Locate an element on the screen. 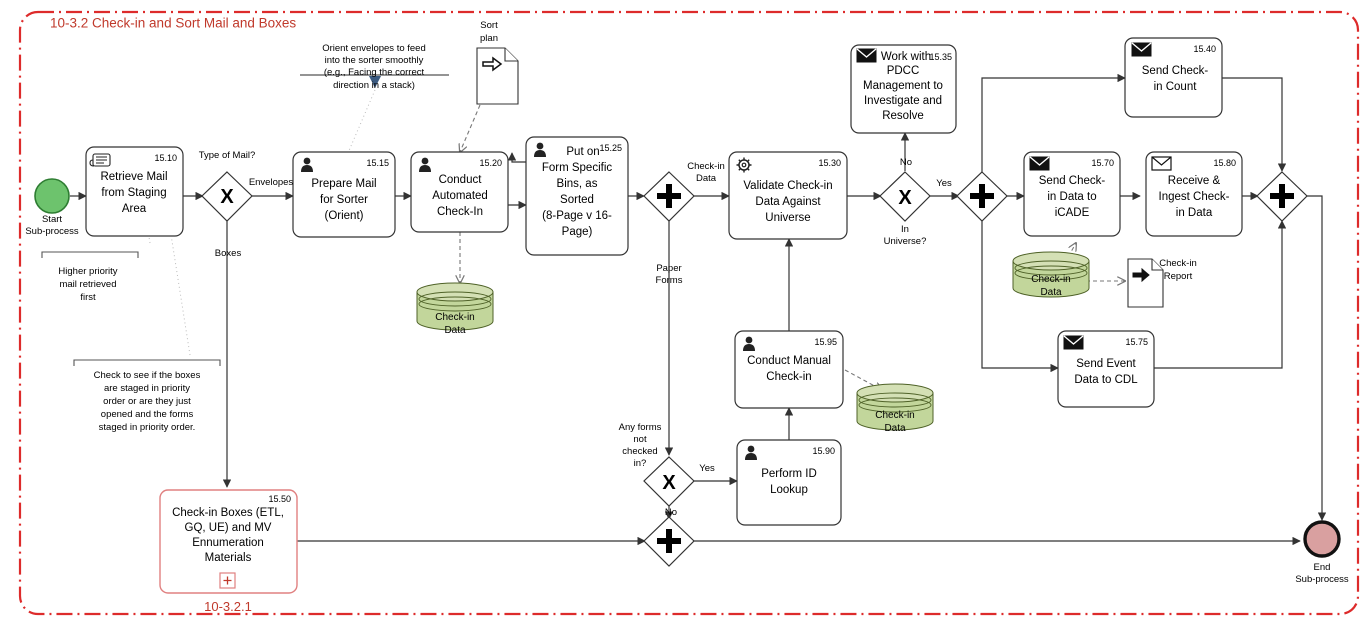 This screenshot has height=630, width=1372. task-15-30-label-2: Data Against is located at coordinates (788, 202).